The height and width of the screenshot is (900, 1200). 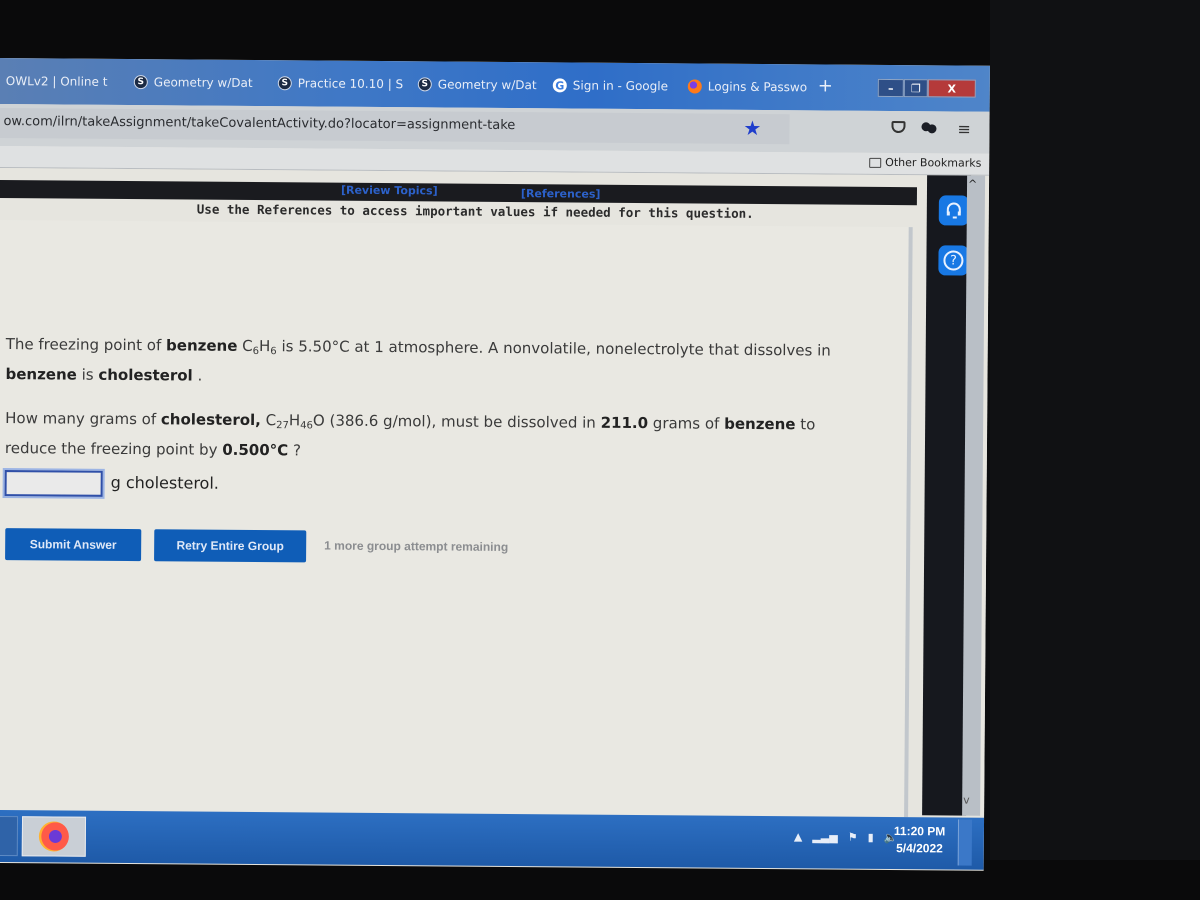 I want to click on tab-geometry-1: S Geometry w/Dat, so click(x=193, y=82).